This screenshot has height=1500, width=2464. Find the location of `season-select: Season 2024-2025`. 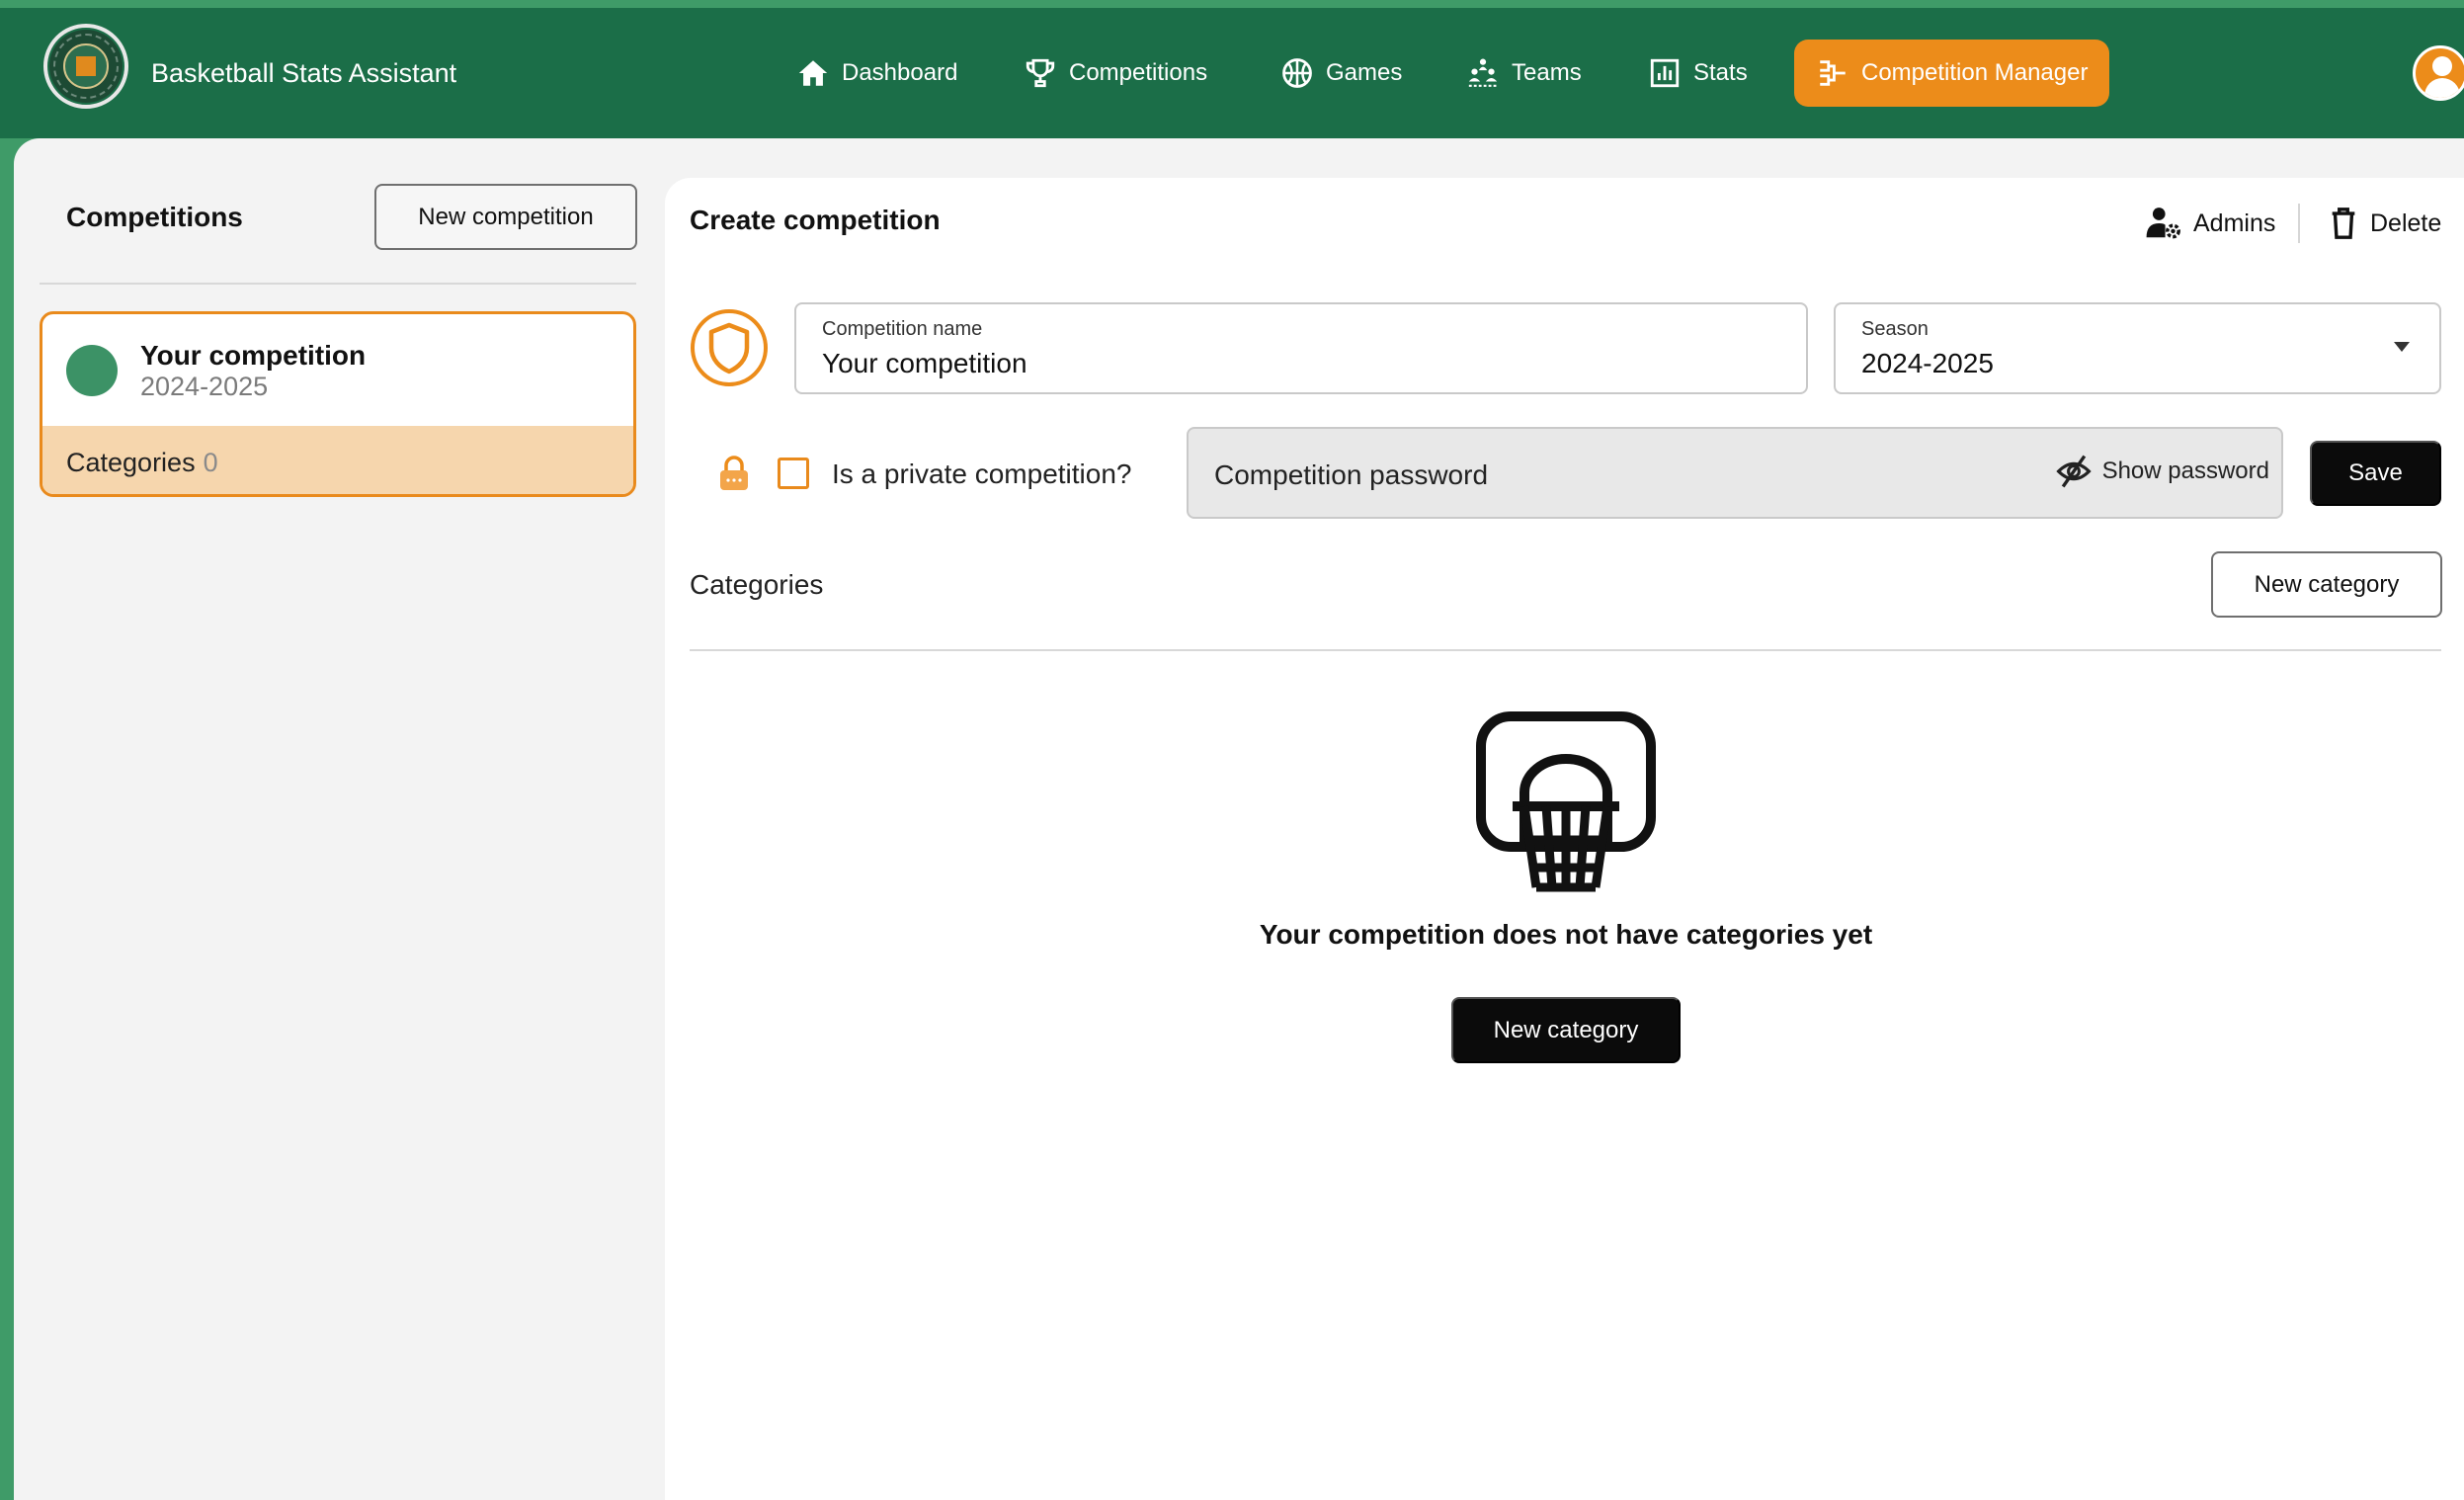

season-select: Season 2024-2025 is located at coordinates (2137, 348).